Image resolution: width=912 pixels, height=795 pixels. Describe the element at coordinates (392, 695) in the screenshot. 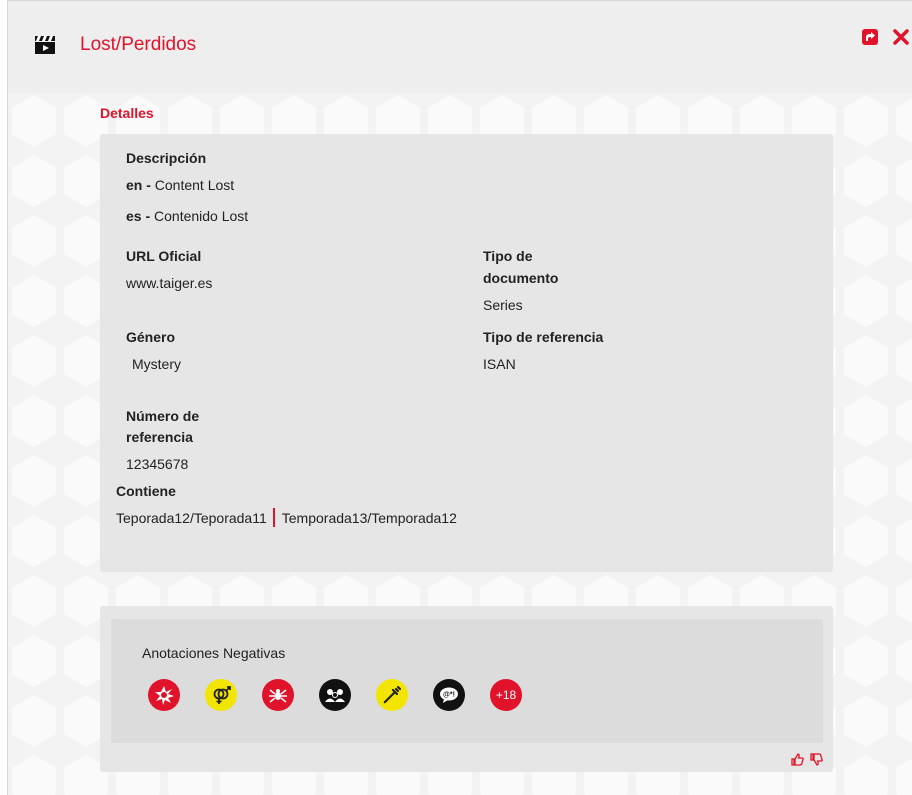

I see `drugs-icon` at that location.